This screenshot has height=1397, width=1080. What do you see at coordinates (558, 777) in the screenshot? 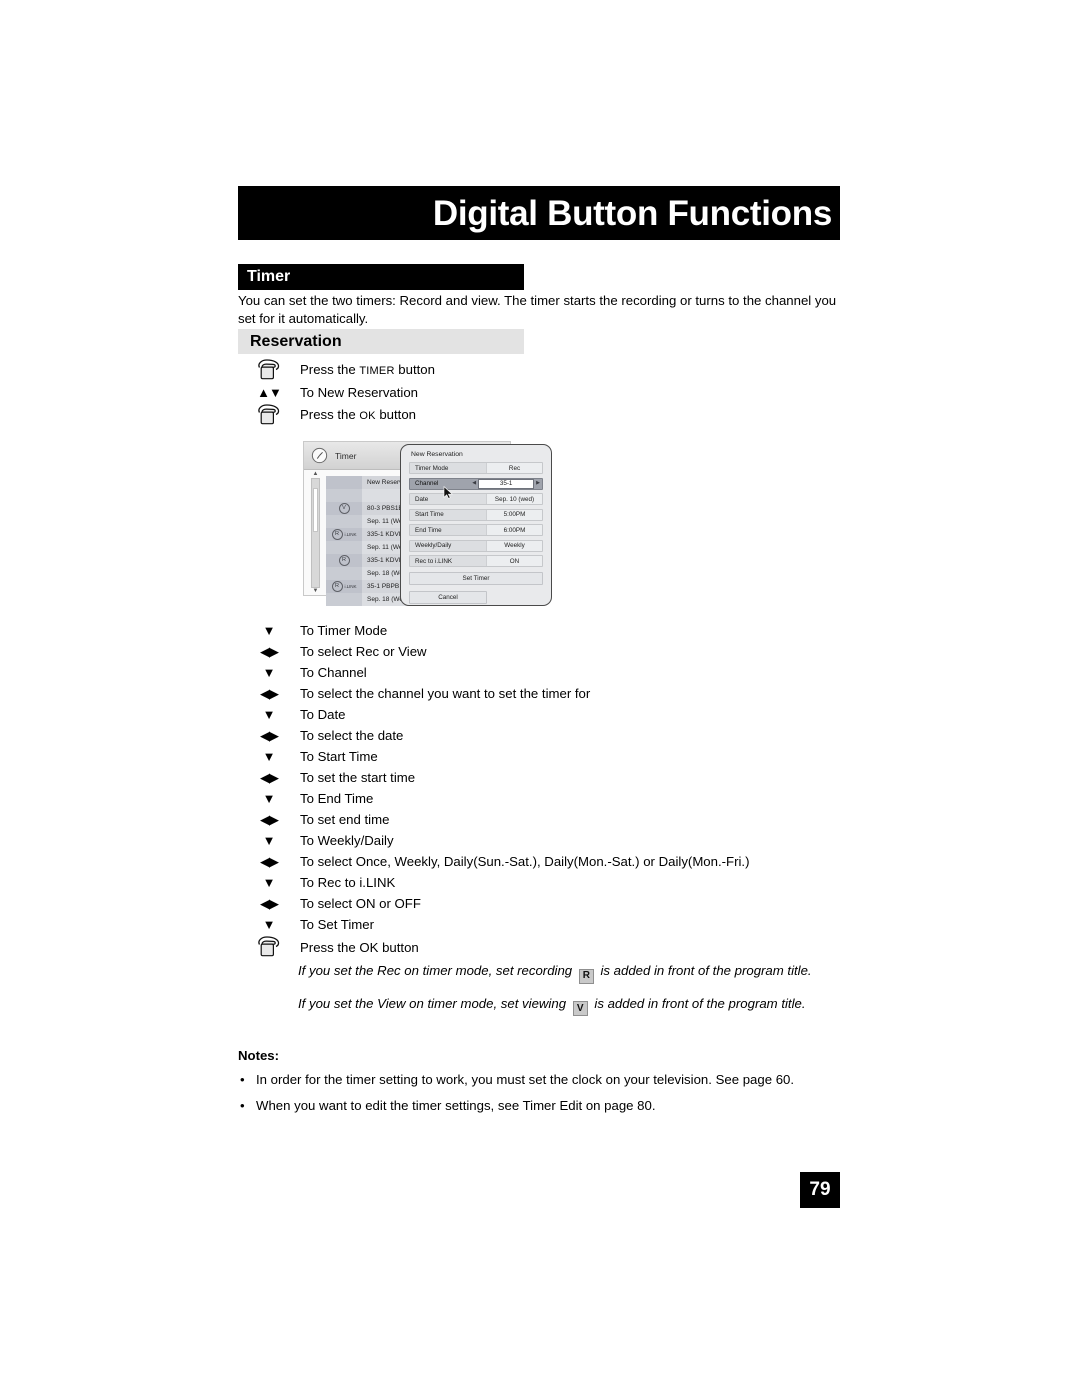
I see `step-row: ◀▶ To set the start time` at bounding box center [558, 777].